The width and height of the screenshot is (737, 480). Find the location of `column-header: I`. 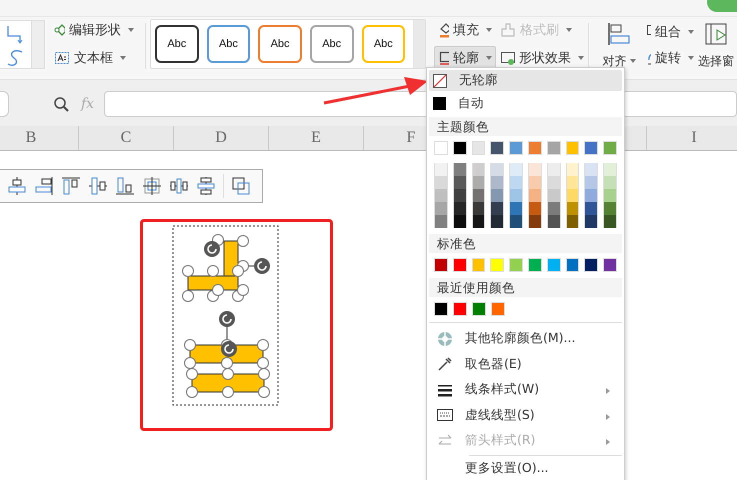

column-header: I is located at coordinates (692, 138).